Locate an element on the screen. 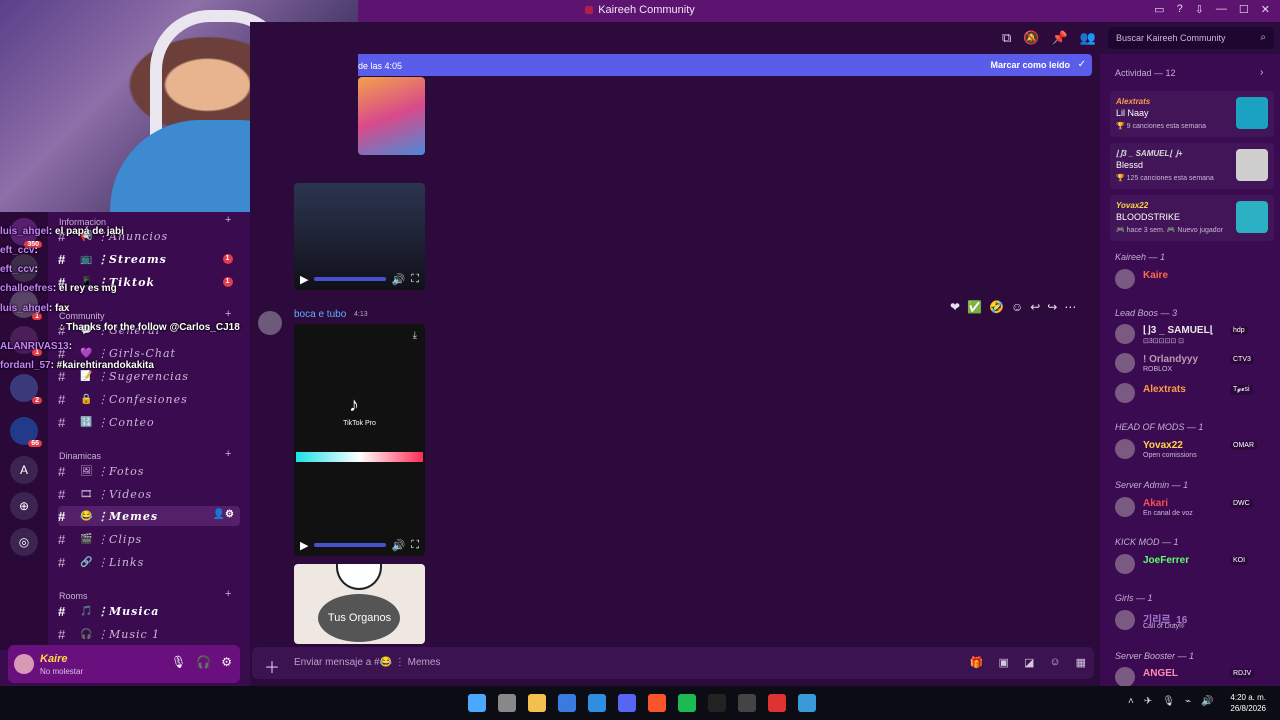  server-icon: 66 is located at coordinates (26, 432).